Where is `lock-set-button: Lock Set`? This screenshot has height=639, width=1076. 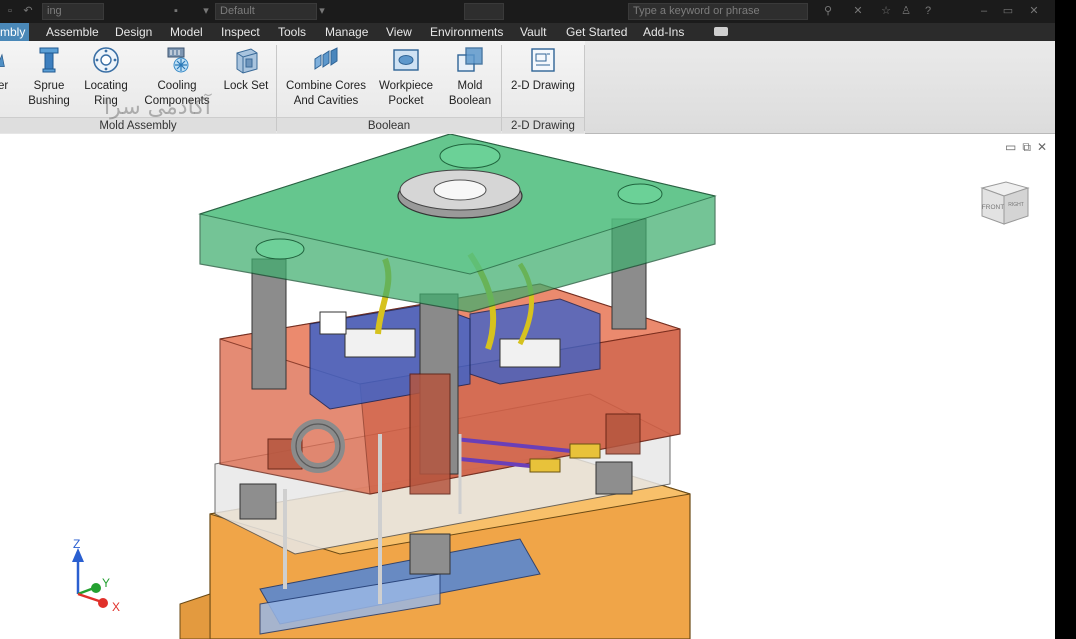 lock-set-button: Lock Set is located at coordinates (246, 69).